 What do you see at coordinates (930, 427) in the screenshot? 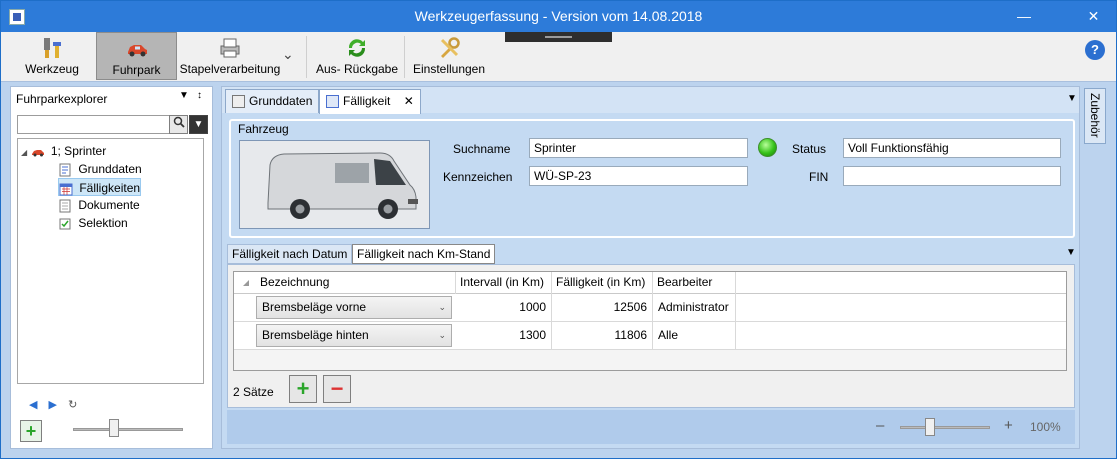
I see `zoom-slider-thumb` at bounding box center [930, 427].